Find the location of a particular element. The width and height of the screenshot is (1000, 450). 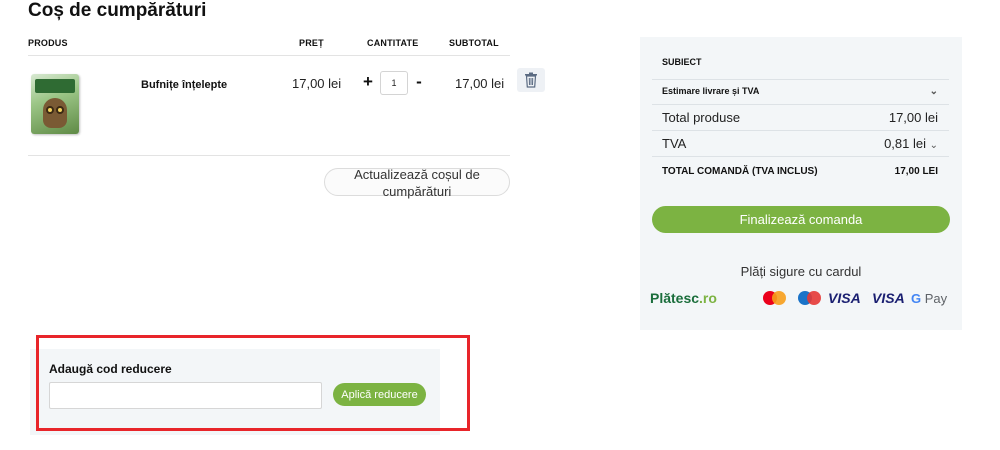

remove-item-button is located at coordinates (531, 80).